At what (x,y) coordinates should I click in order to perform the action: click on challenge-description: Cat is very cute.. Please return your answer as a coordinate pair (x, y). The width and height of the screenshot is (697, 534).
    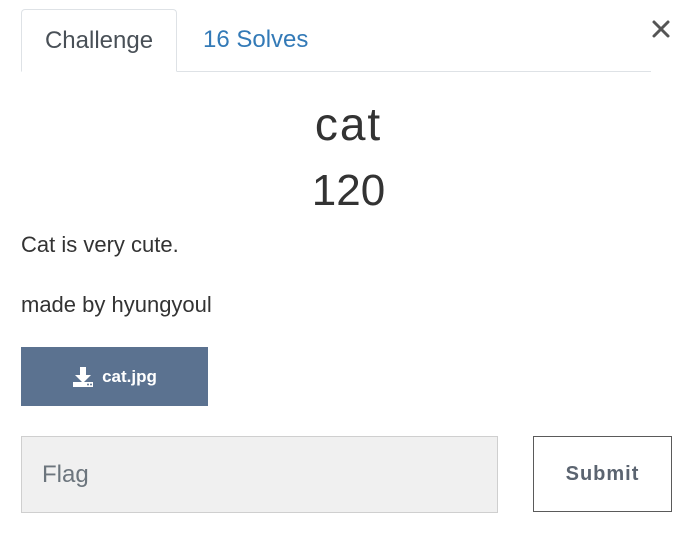
    Looking at the image, I should click on (100, 244).